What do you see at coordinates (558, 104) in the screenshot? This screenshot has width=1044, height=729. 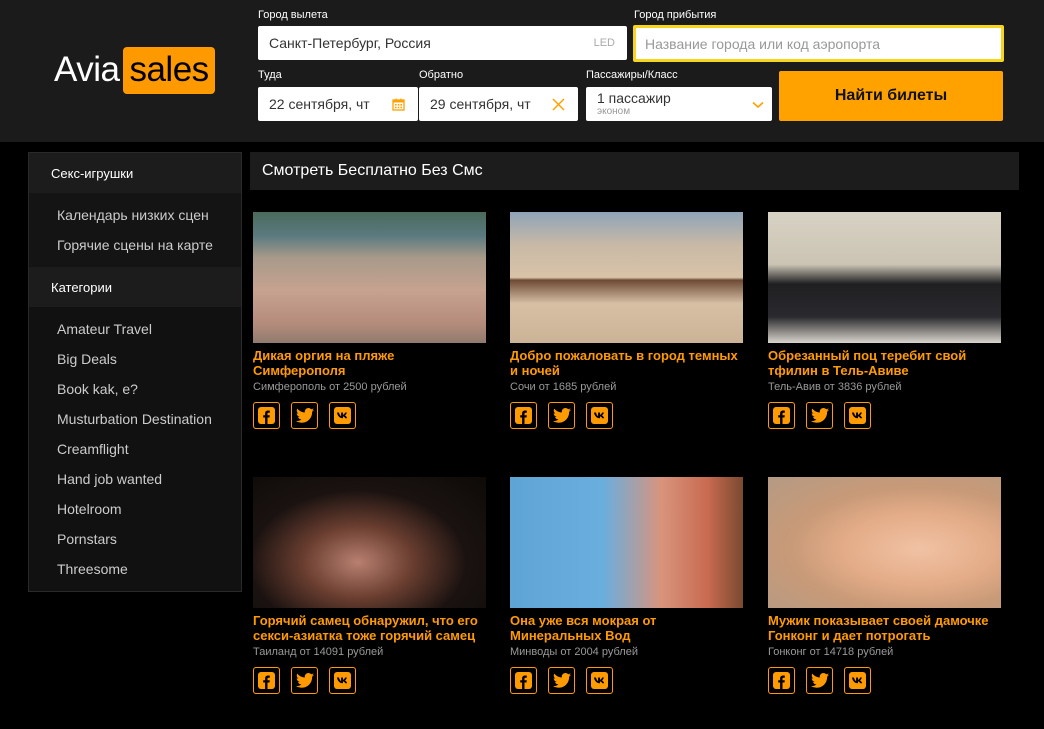 I see `clear-icon` at bounding box center [558, 104].